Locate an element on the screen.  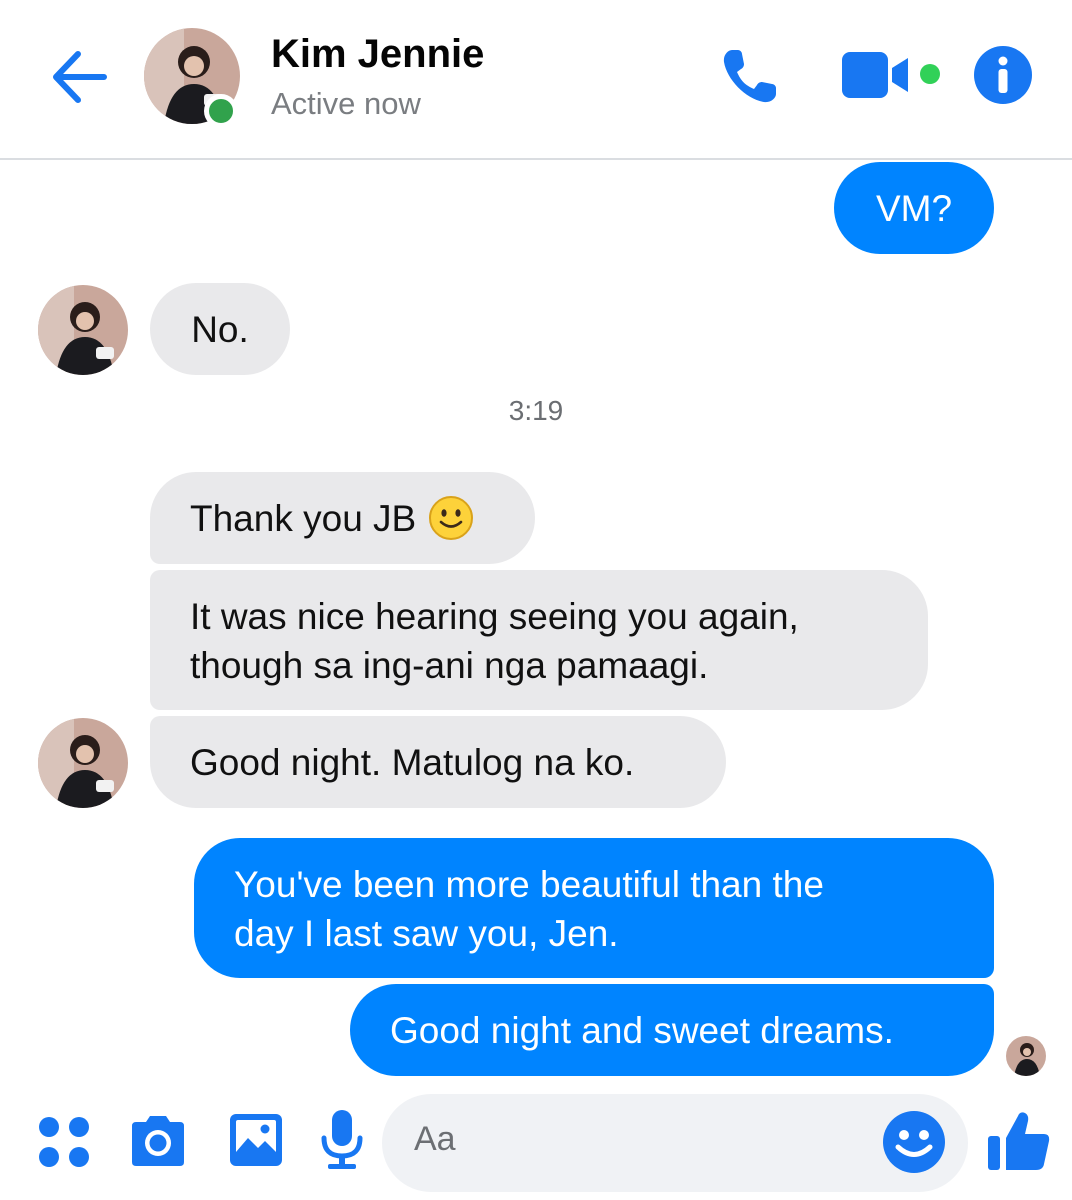
message-text-line: though sa ing-ani nga pamaagi. is located at coordinates (449, 665).